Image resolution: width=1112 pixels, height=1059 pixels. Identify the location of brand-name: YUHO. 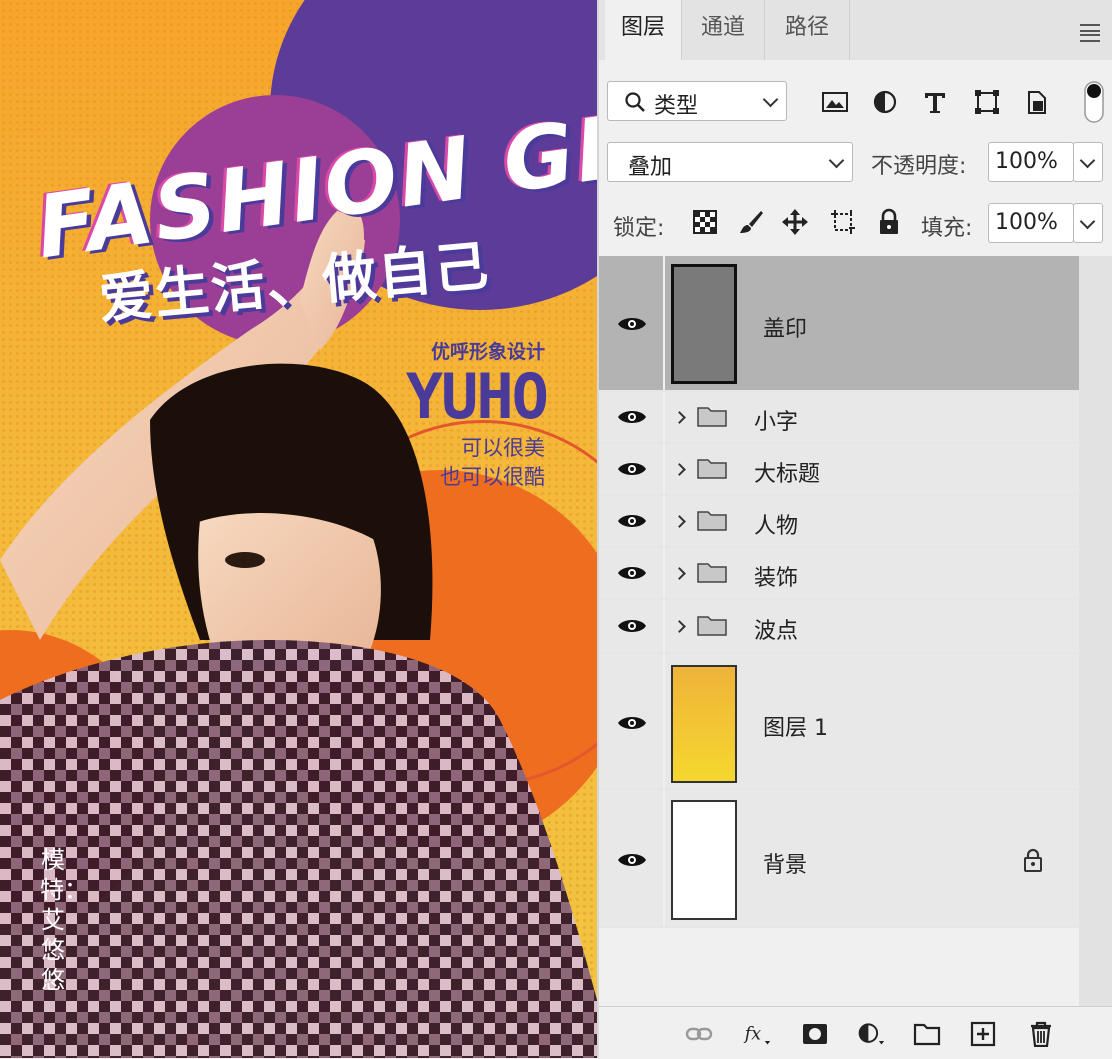
(477, 396).